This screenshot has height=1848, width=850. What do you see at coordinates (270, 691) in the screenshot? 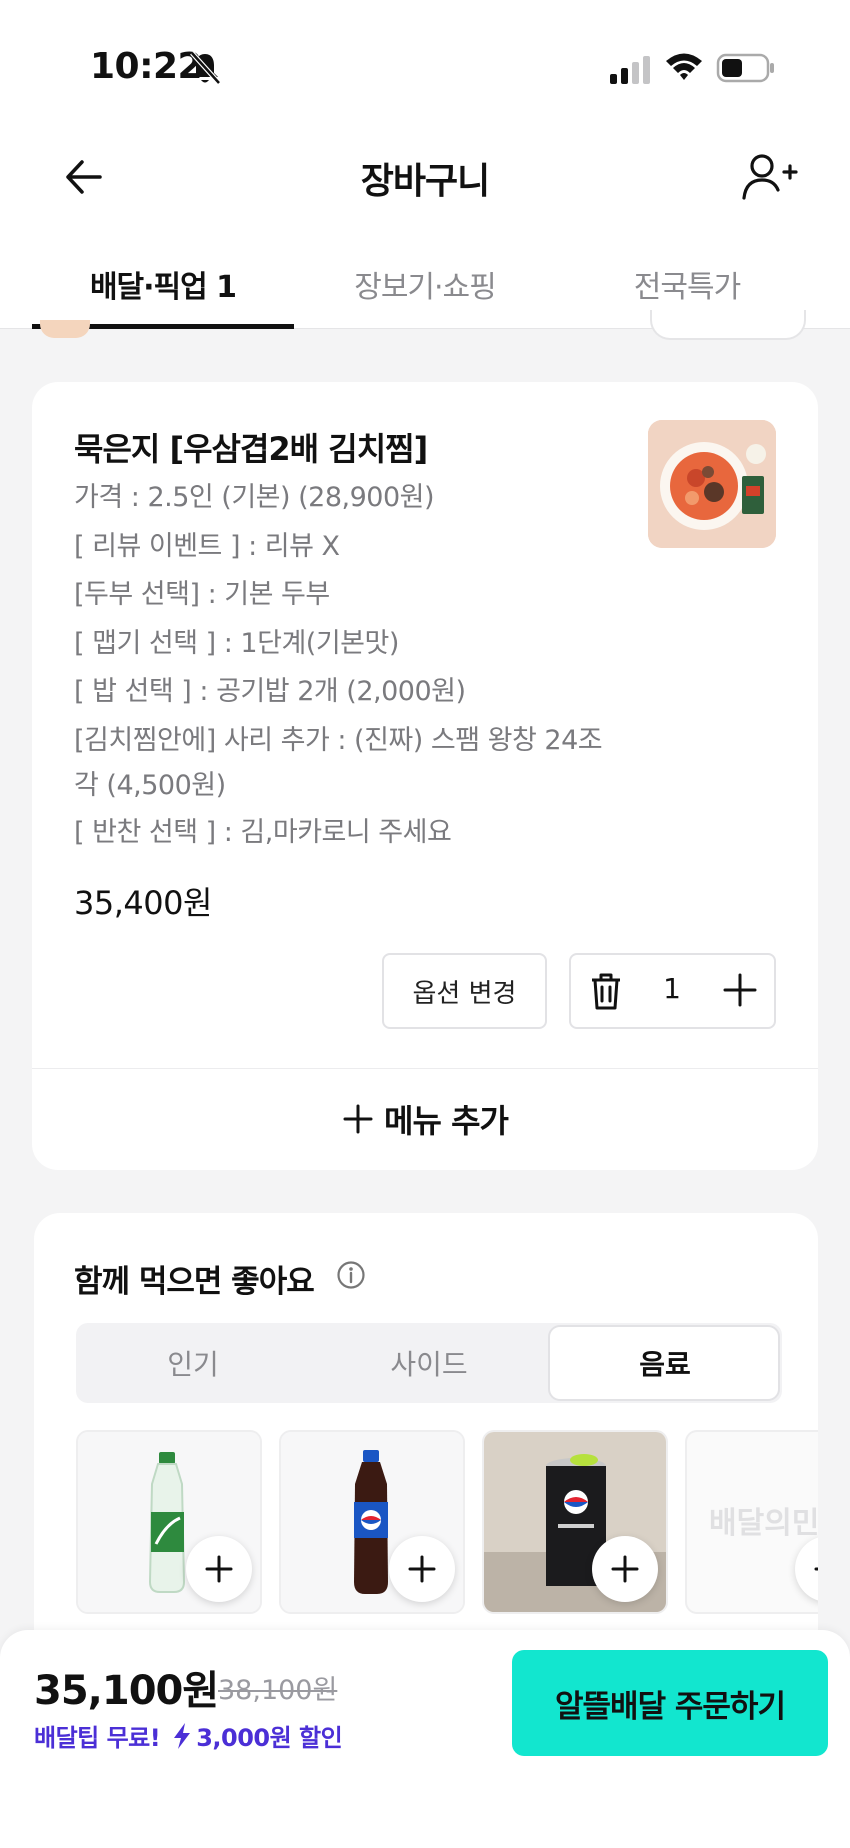
I see `option-line: [ 밥 선택 ] : 공기밥 2개 (2,000원)` at bounding box center [270, 691].